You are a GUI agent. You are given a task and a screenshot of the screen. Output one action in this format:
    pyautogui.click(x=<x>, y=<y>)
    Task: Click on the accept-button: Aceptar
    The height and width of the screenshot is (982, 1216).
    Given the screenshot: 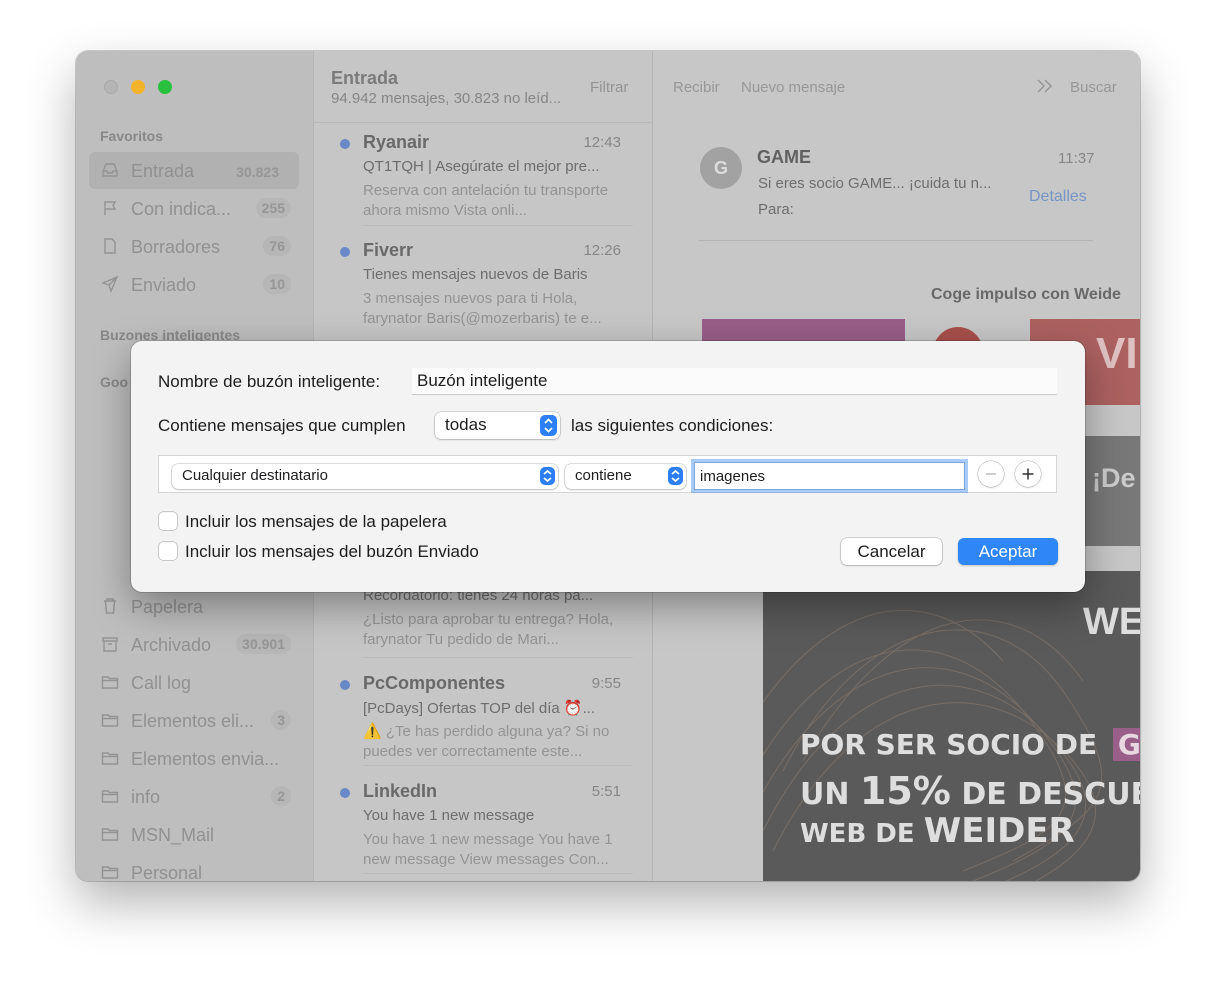 What is the action you would take?
    pyautogui.click(x=1008, y=551)
    